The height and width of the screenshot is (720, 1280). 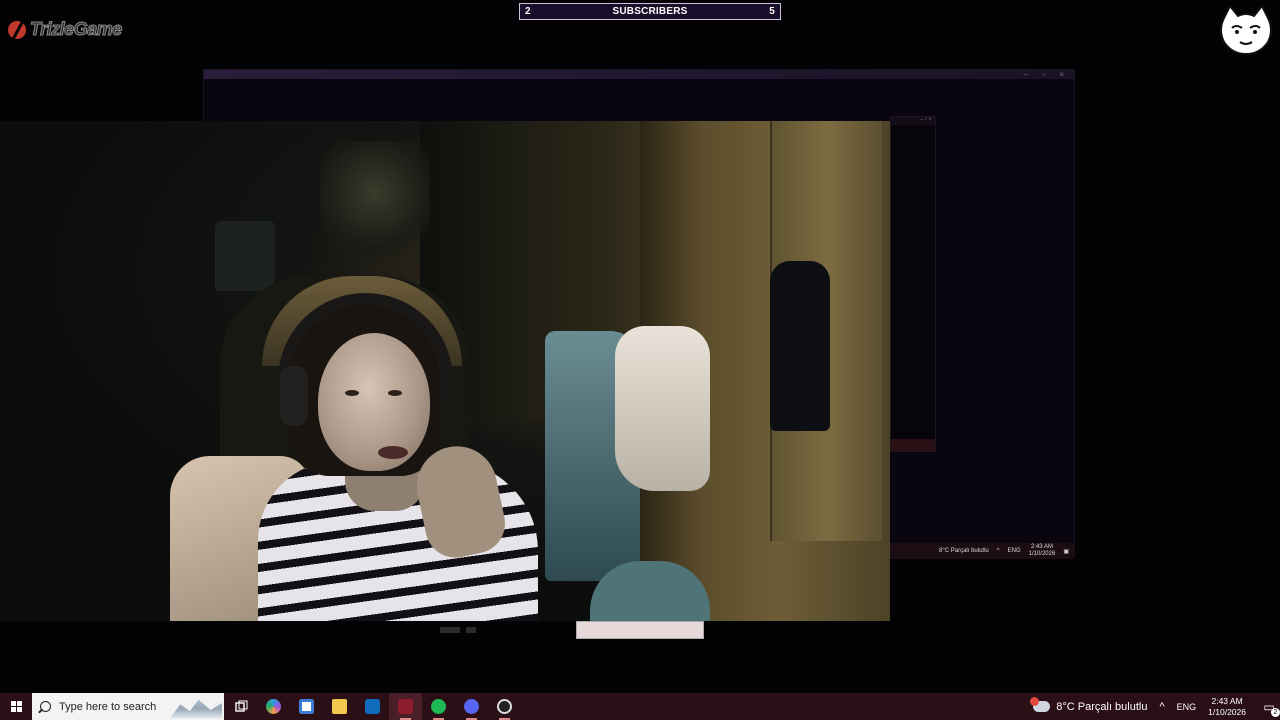 I want to click on outlook-button, so click(x=372, y=706).